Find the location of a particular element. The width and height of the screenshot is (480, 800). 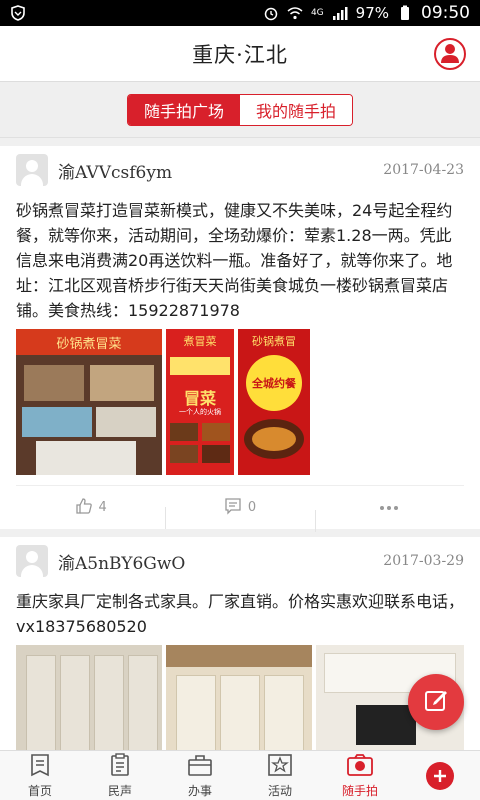

post-header: 渝AVVcsf6ym 2017-04-23 is located at coordinates (240, 170).